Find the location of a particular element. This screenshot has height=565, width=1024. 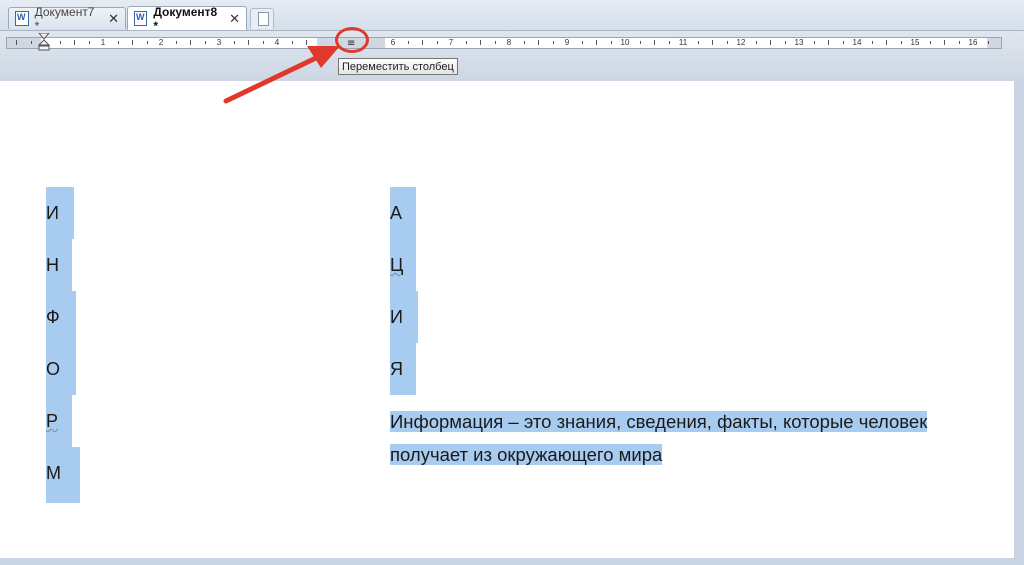

red-arrow-annotation is located at coordinates (281, 75).